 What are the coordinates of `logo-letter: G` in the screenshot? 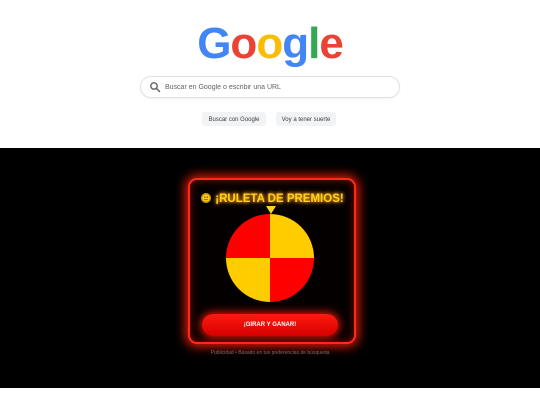 It's located at (214, 43).